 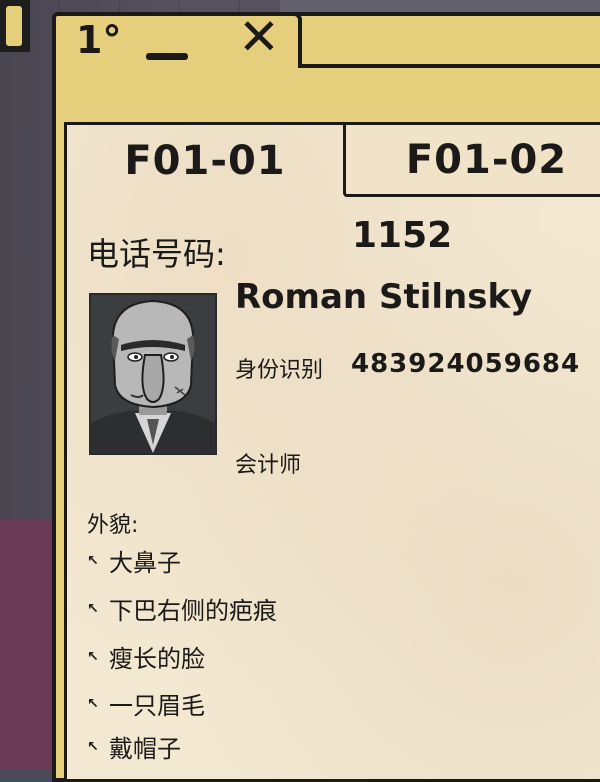 What do you see at coordinates (466, 364) in the screenshot?
I see `id-value: 483924059684` at bounding box center [466, 364].